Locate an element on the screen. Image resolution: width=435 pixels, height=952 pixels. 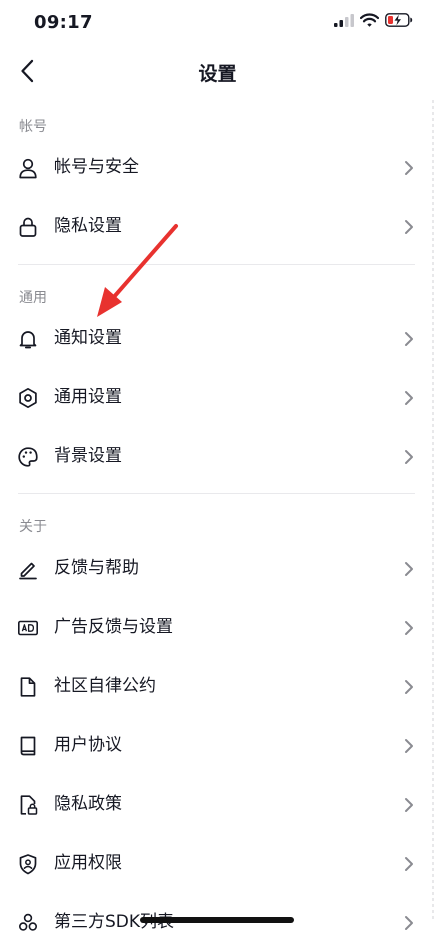
menu-item-privacy-policy: 隐私政策 is located at coordinates (217, 805).